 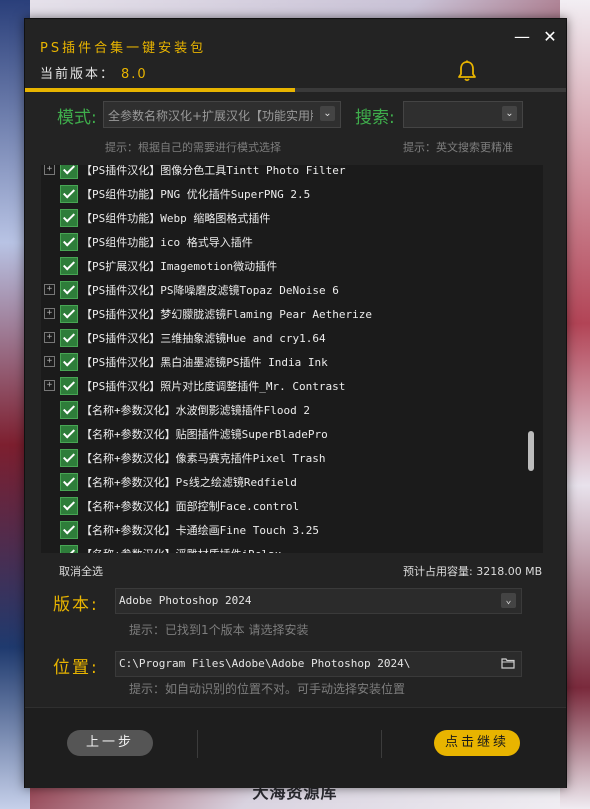 What do you see at coordinates (110, 743) in the screenshot?
I see `prev-button: 上一步` at bounding box center [110, 743].